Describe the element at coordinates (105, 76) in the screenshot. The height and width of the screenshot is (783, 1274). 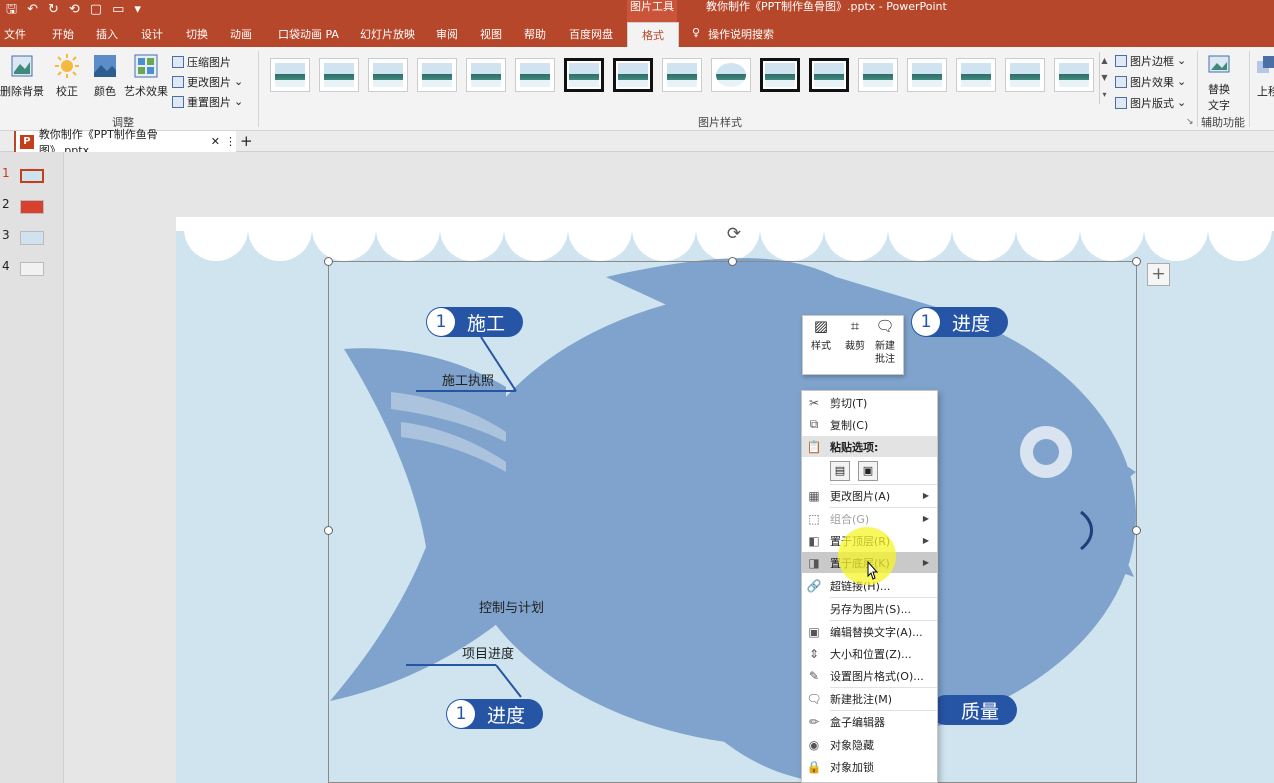
I see `color-button: 颜色` at that location.